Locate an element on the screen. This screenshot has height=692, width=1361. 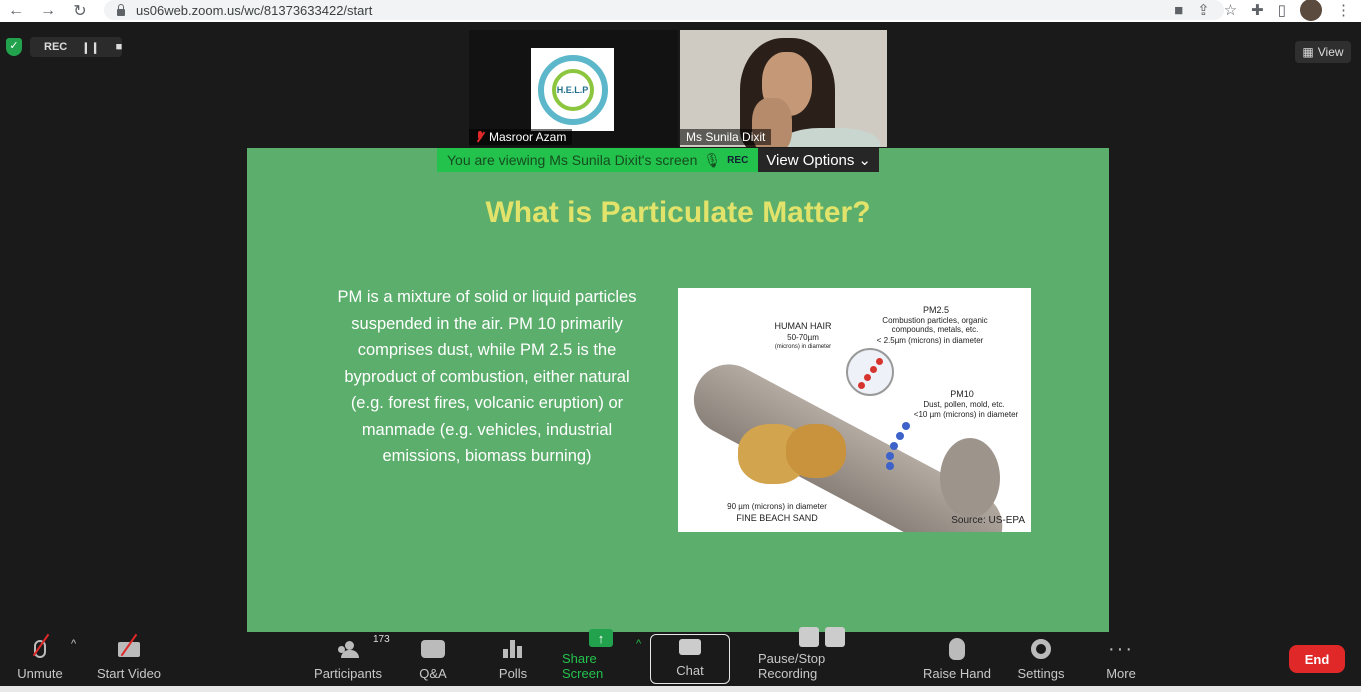
settings-label: Settings is located at coordinates (1041, 673).